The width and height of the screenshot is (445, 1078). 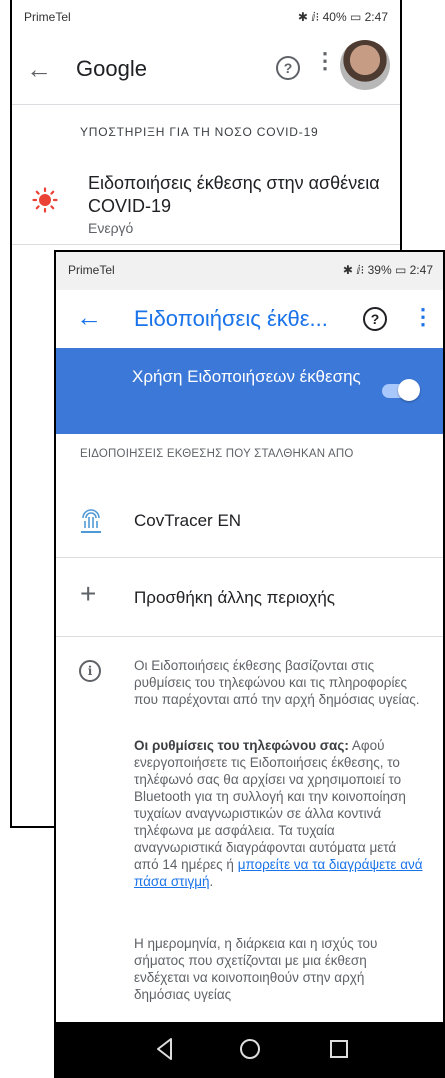 I want to click on covtracer-logo-icon, so click(x=91, y=521).